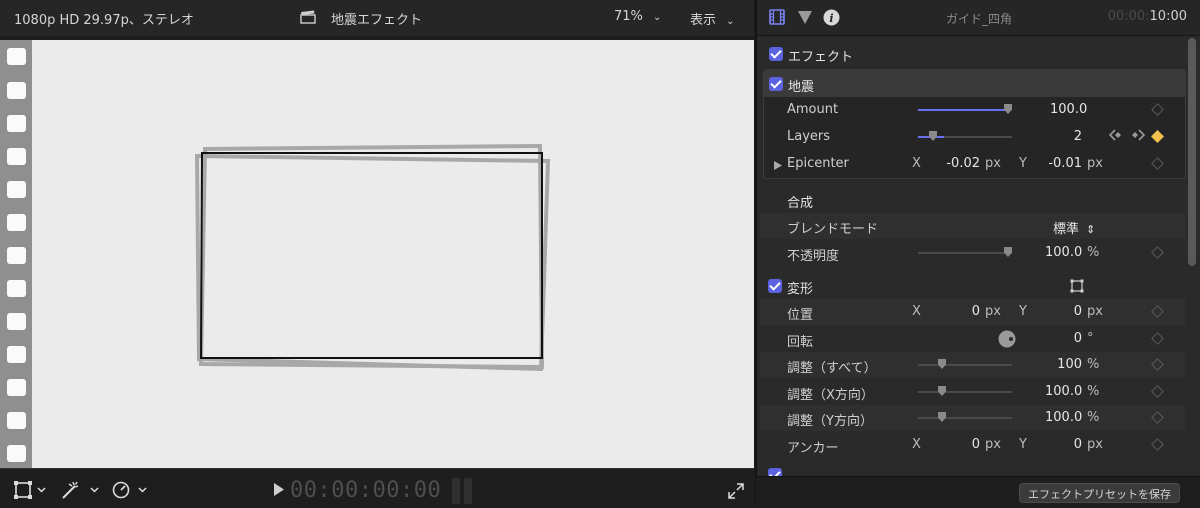  I want to click on opacity-slider-knob, so click(1008, 252).